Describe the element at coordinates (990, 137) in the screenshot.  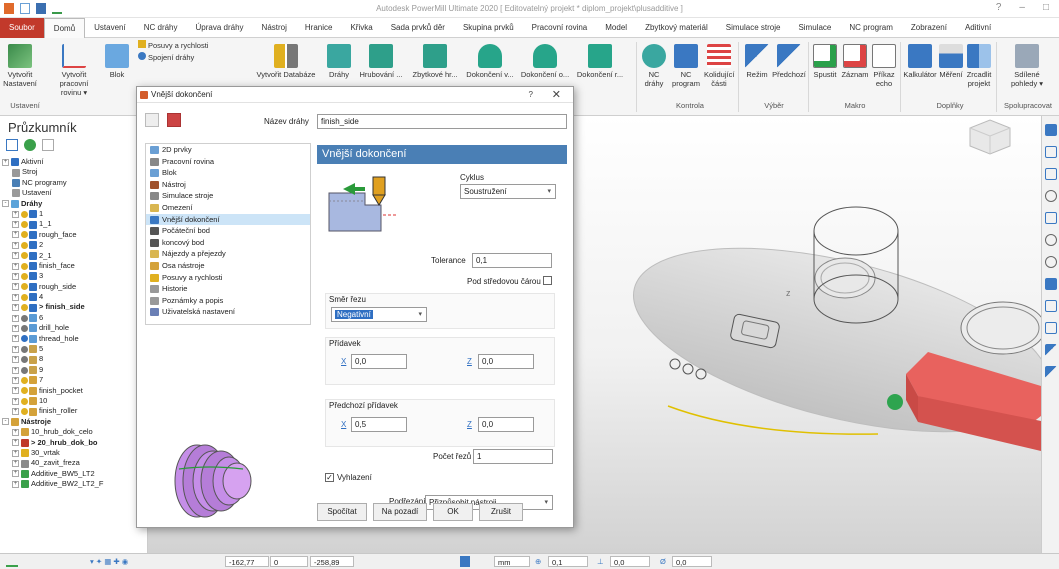
I see `view-cube` at that location.